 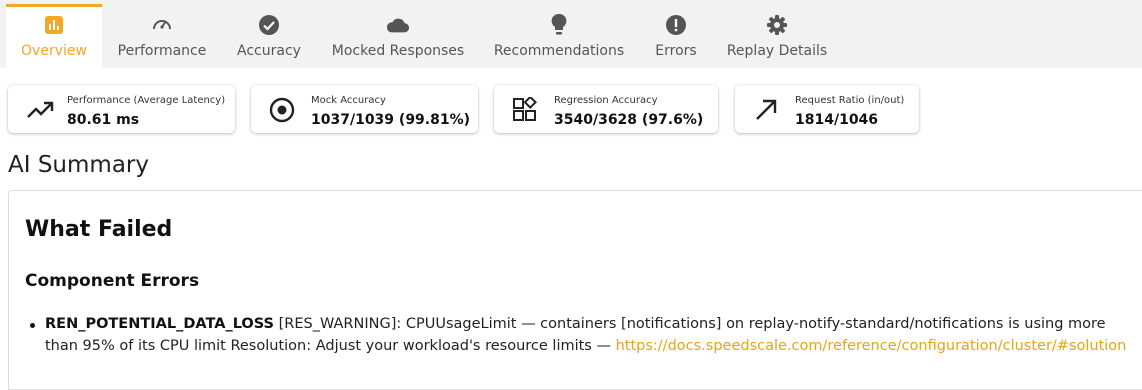 What do you see at coordinates (676, 25) in the screenshot?
I see `error-icon` at bounding box center [676, 25].